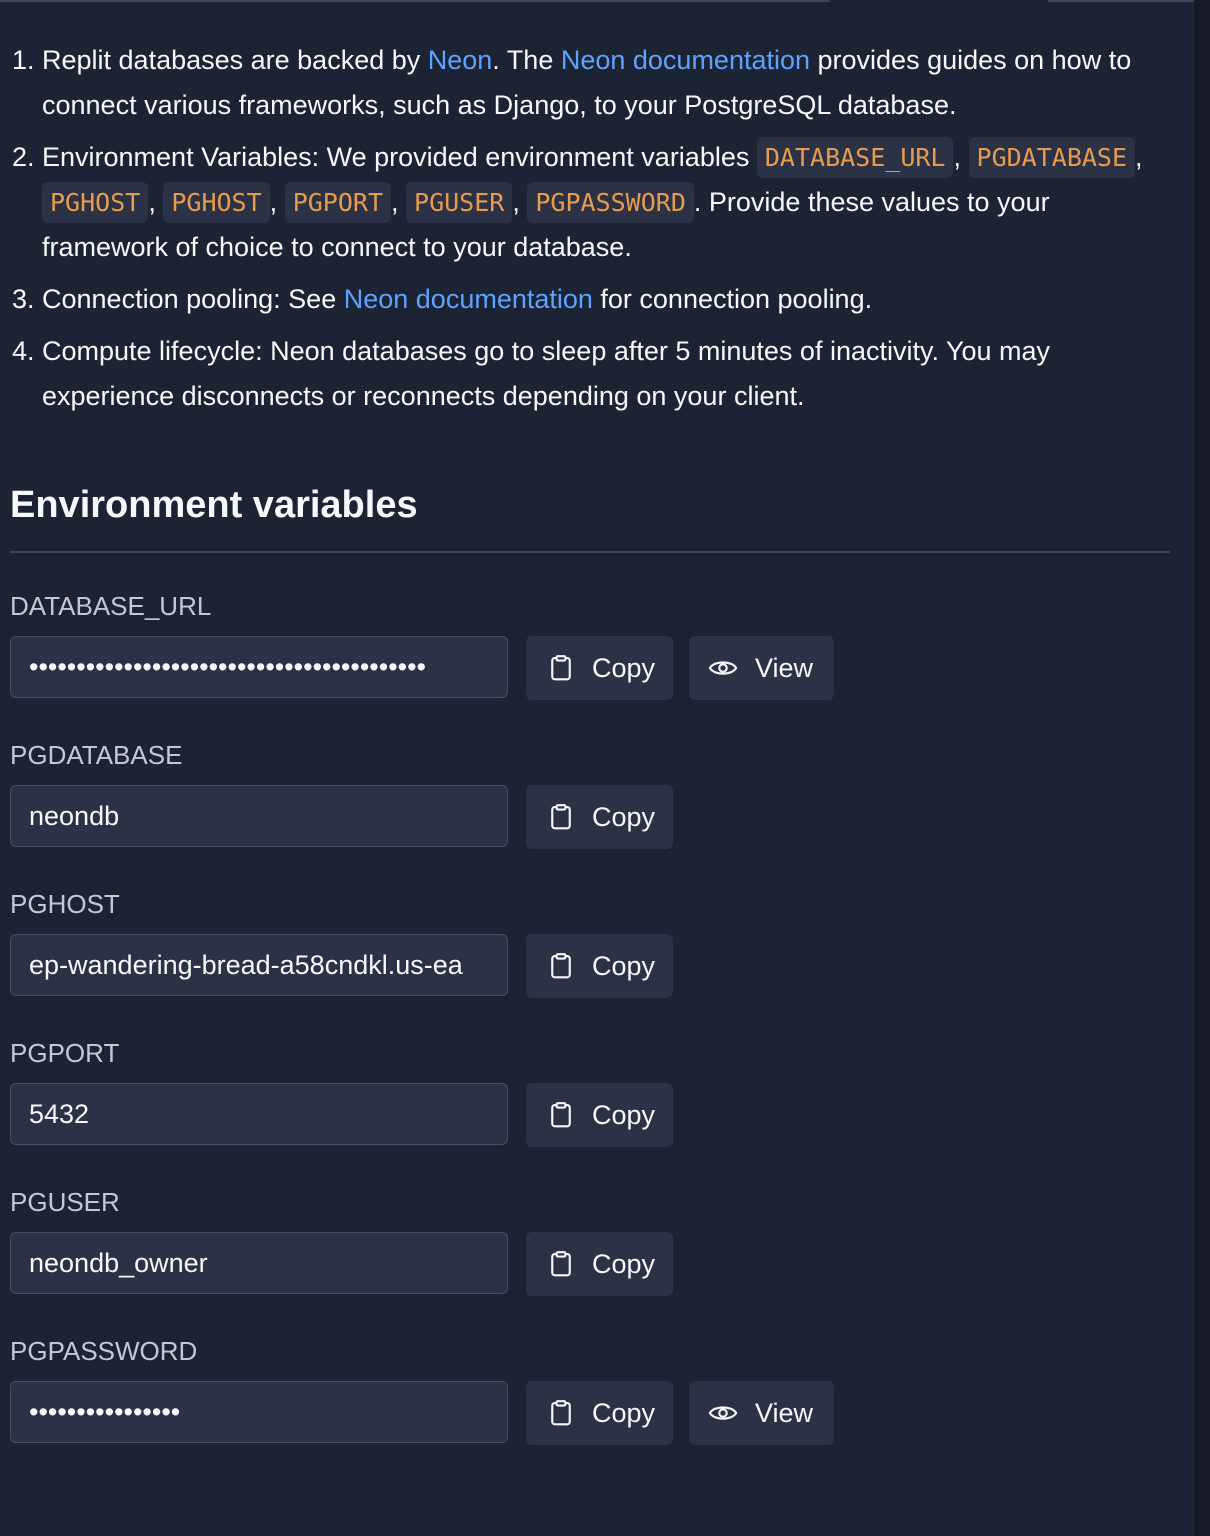 Image resolution: width=1210 pixels, height=1536 pixels. Describe the element at coordinates (259, 1263) in the screenshot. I see `env-variable-value-field: neondb_owner` at that location.